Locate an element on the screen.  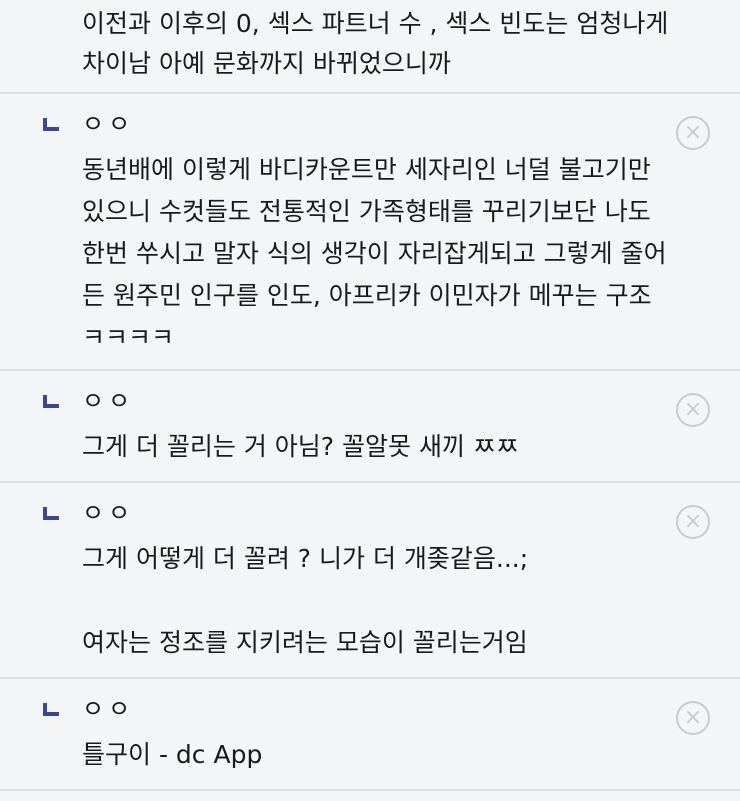
divider is located at coordinates (370, 790).